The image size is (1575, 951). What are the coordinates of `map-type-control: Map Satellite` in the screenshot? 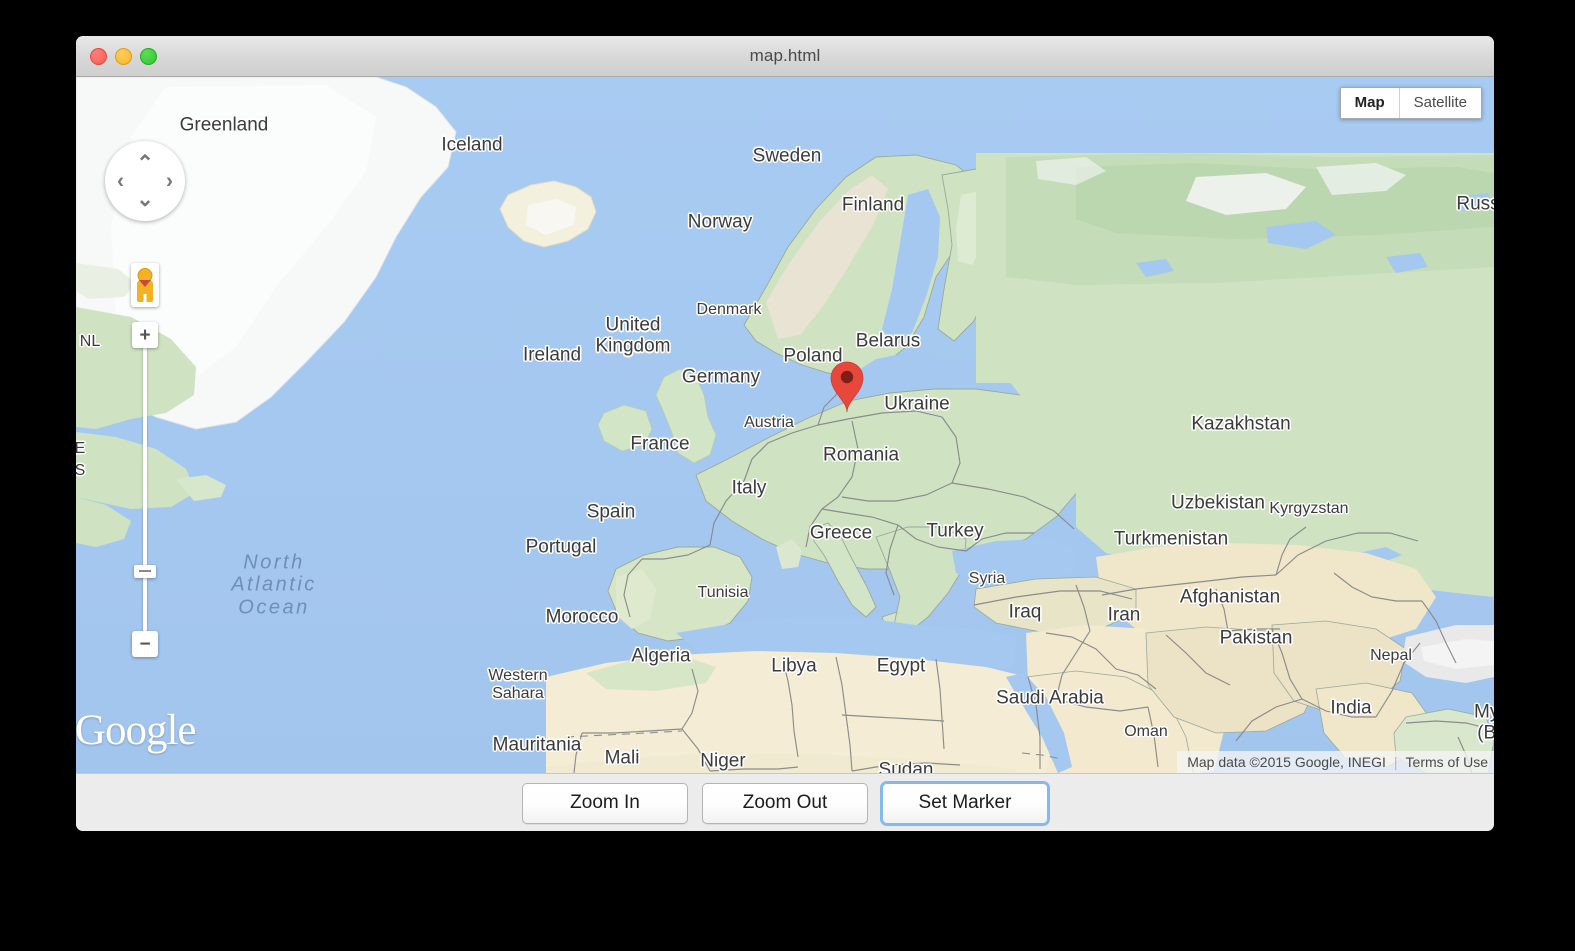 It's located at (1410, 103).